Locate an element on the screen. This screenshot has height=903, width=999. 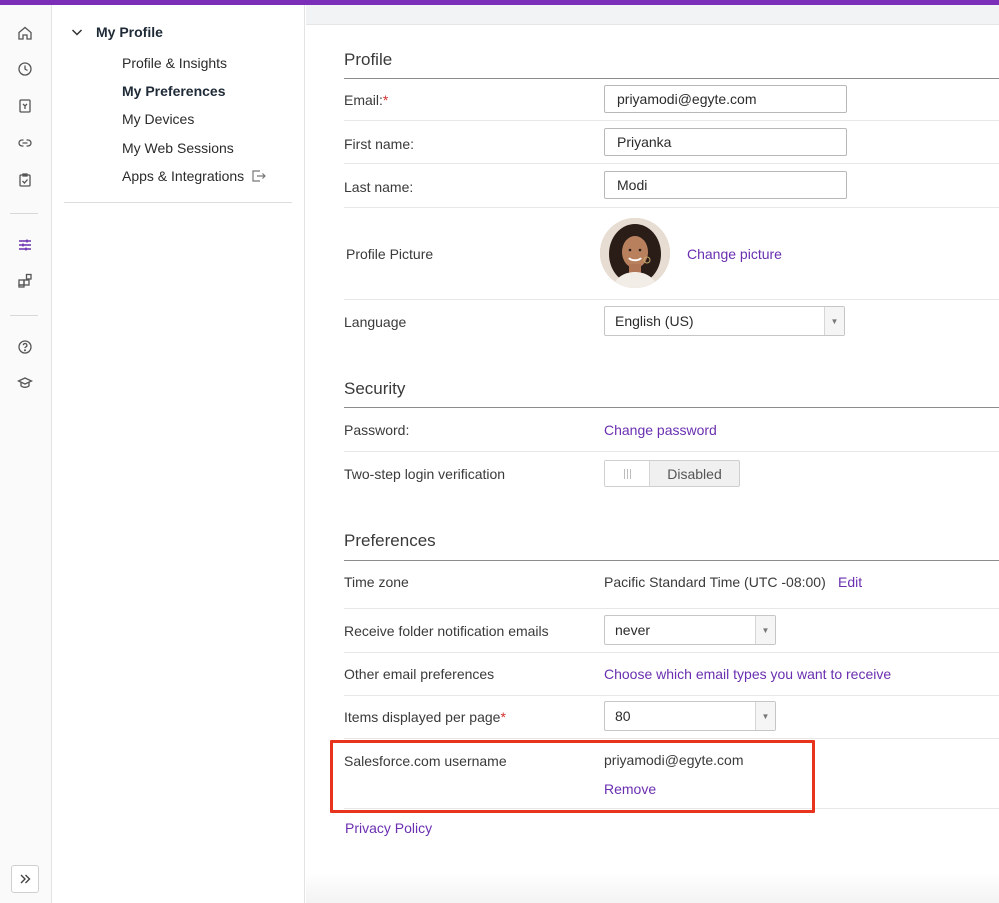
section-title-preferences: Preferences is located at coordinates (390, 540).